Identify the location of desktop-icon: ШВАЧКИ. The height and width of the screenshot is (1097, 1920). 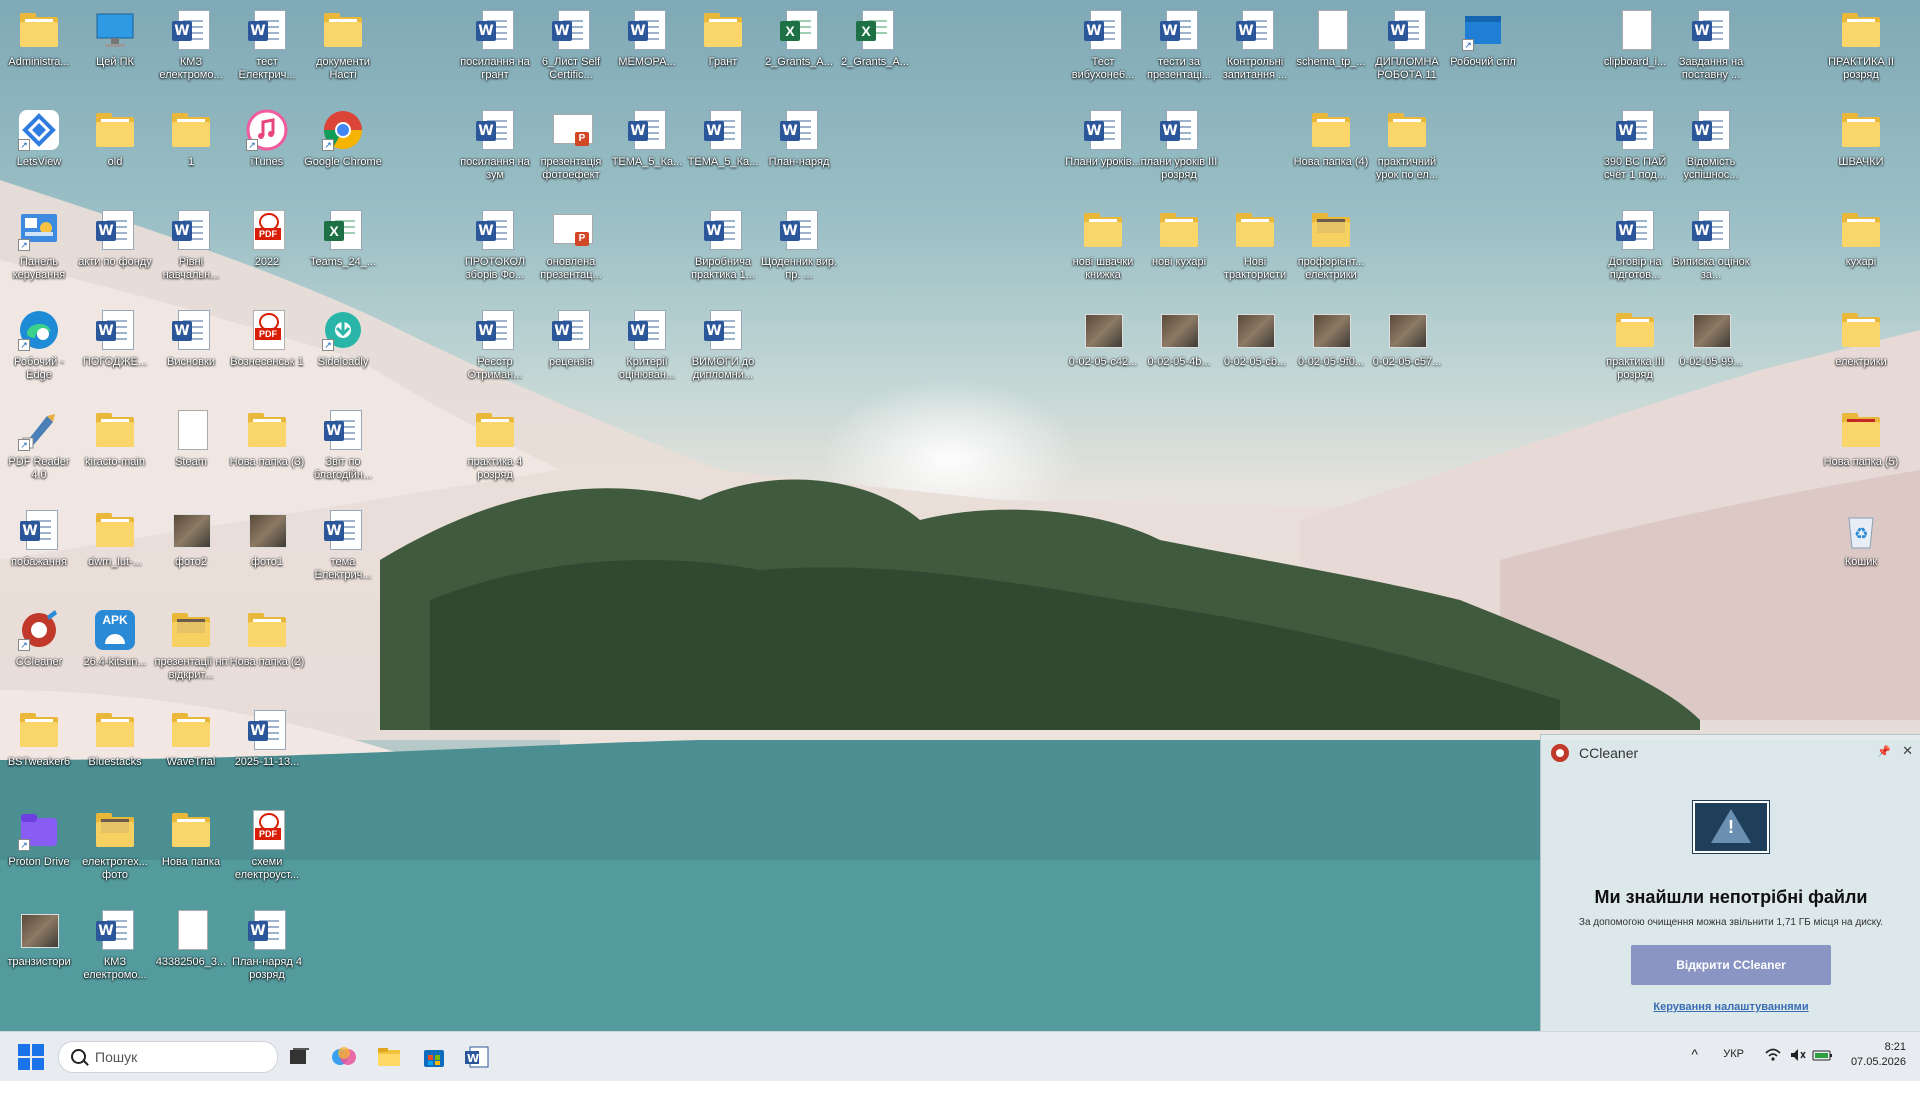
(1861, 135).